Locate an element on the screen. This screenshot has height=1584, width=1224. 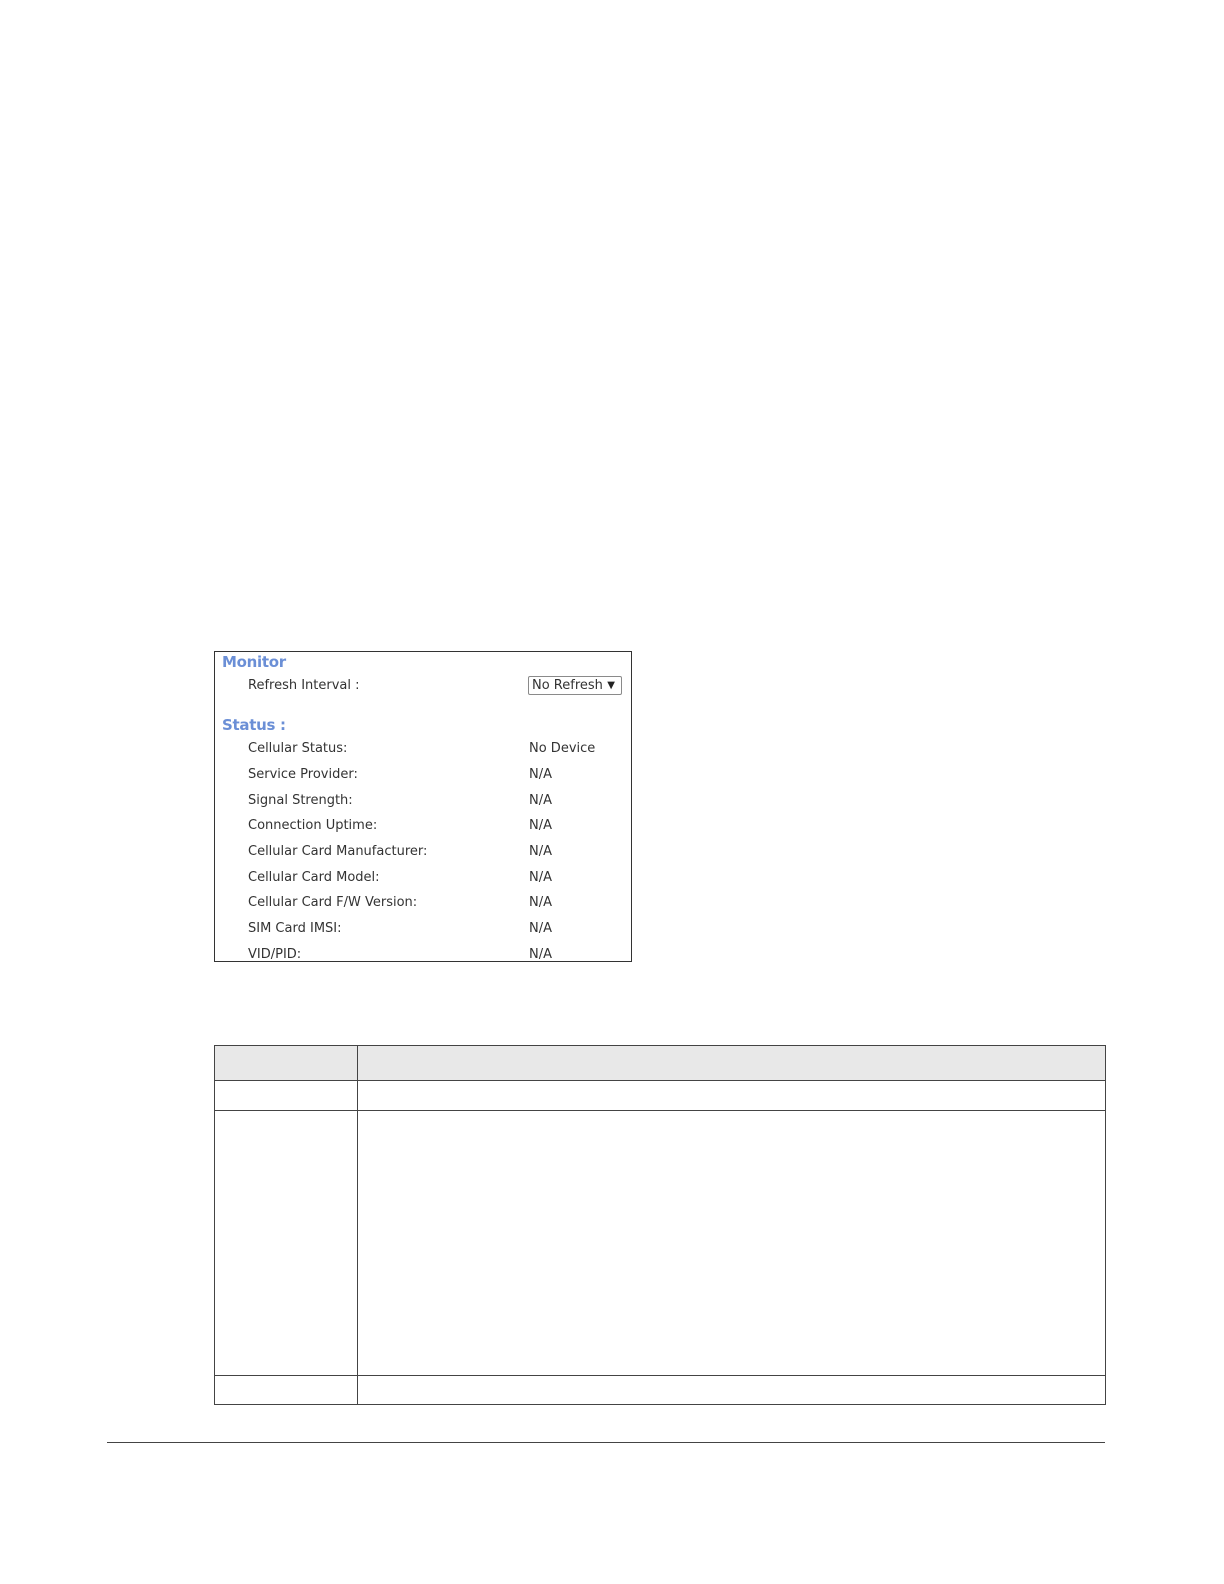
status-row-label: VID/PID: is located at coordinates (275, 954).